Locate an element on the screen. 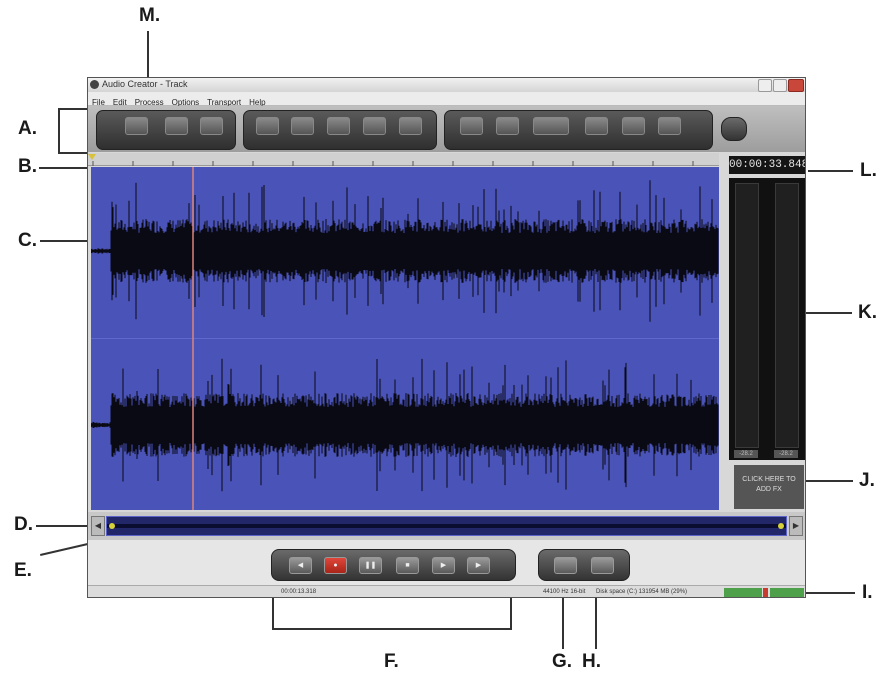  callout-m: M. is located at coordinates (150, 15).